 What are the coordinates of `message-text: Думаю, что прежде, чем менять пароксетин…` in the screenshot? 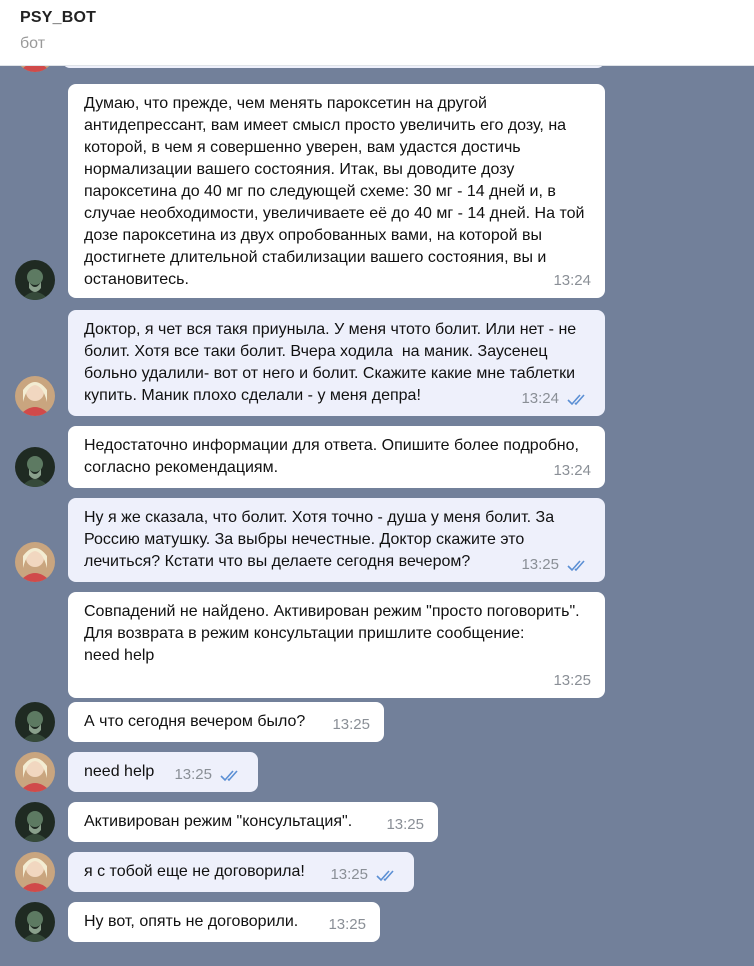 It's located at (336, 191).